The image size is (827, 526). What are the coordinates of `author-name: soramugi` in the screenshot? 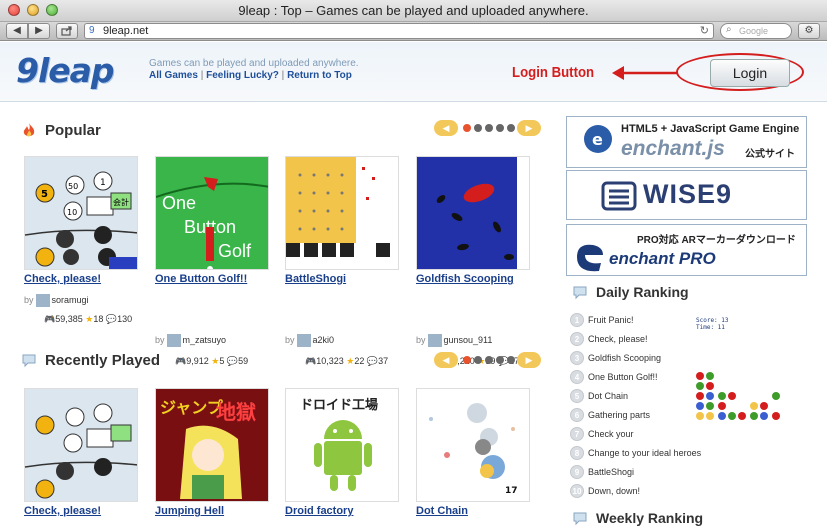 It's located at (70, 300).